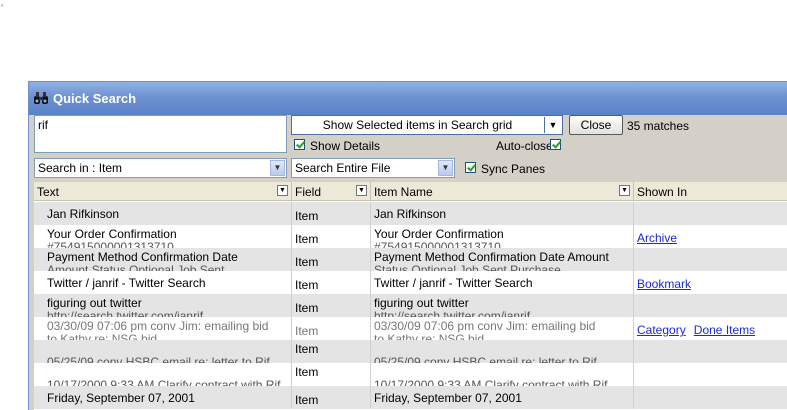  What do you see at coordinates (467, 267) in the screenshot?
I see `cell-item-name-line-2: Status Optional Job Sent Purchase` at bounding box center [467, 267].